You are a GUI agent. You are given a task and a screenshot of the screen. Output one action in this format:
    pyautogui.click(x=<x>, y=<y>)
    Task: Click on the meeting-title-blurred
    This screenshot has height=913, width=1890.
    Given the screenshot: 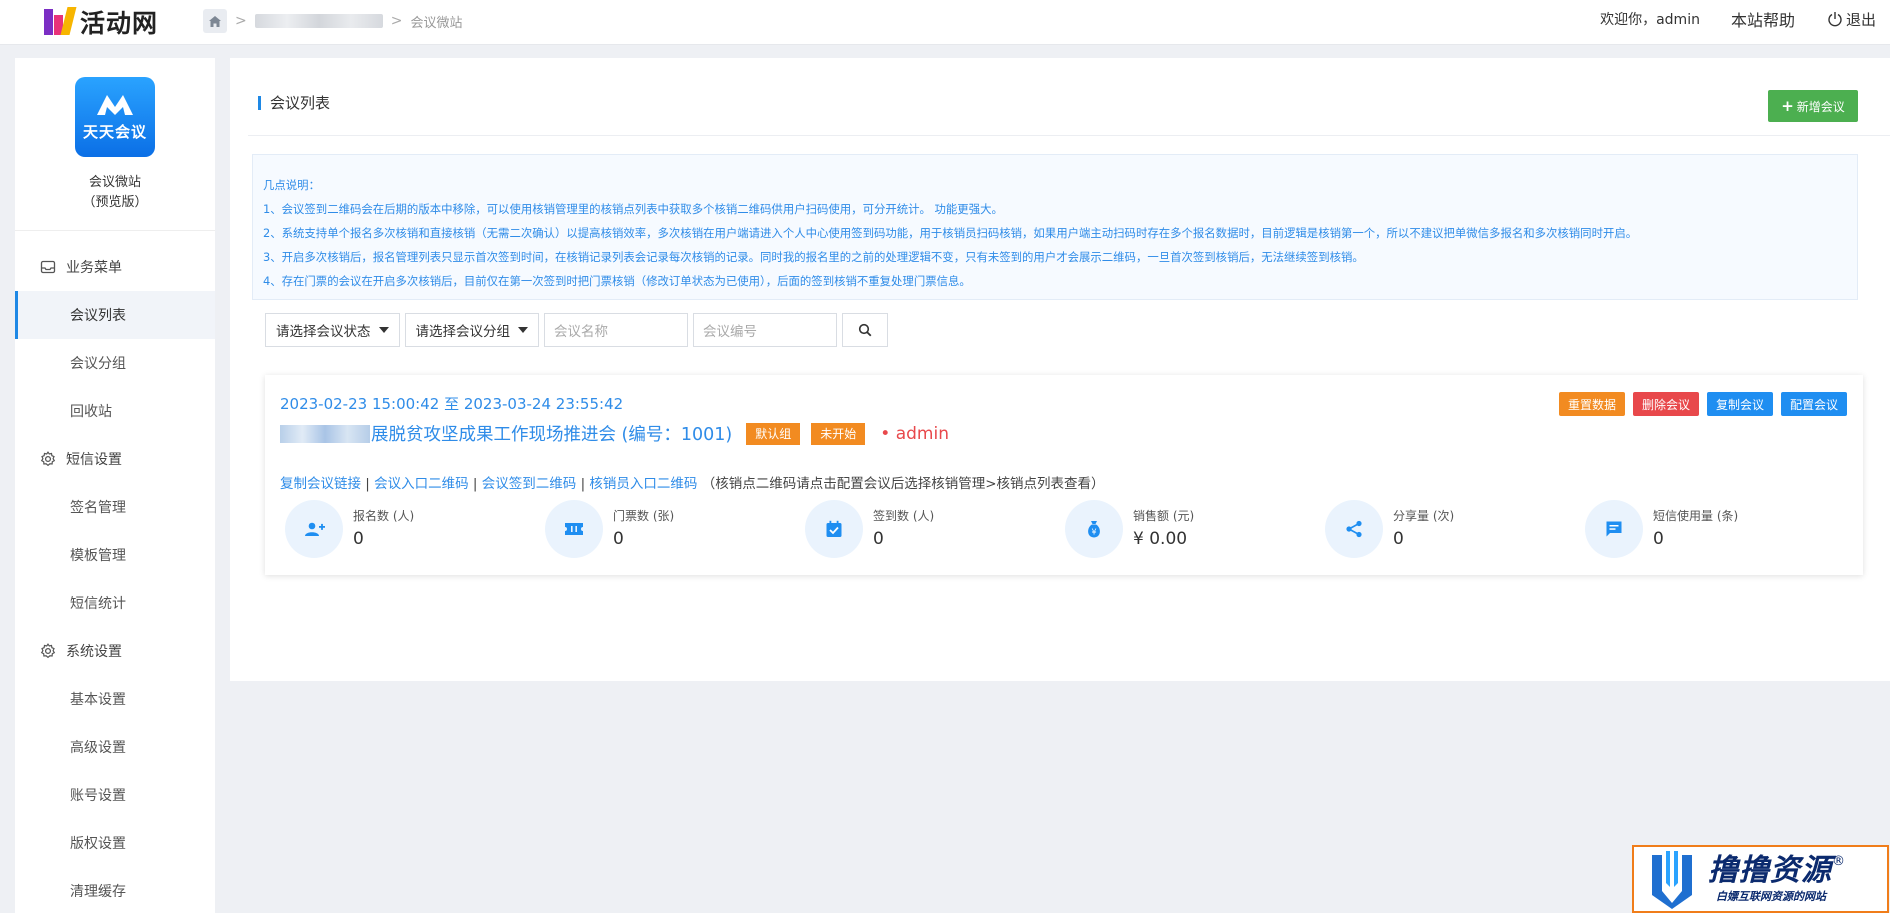 What is the action you would take?
    pyautogui.click(x=325, y=433)
    